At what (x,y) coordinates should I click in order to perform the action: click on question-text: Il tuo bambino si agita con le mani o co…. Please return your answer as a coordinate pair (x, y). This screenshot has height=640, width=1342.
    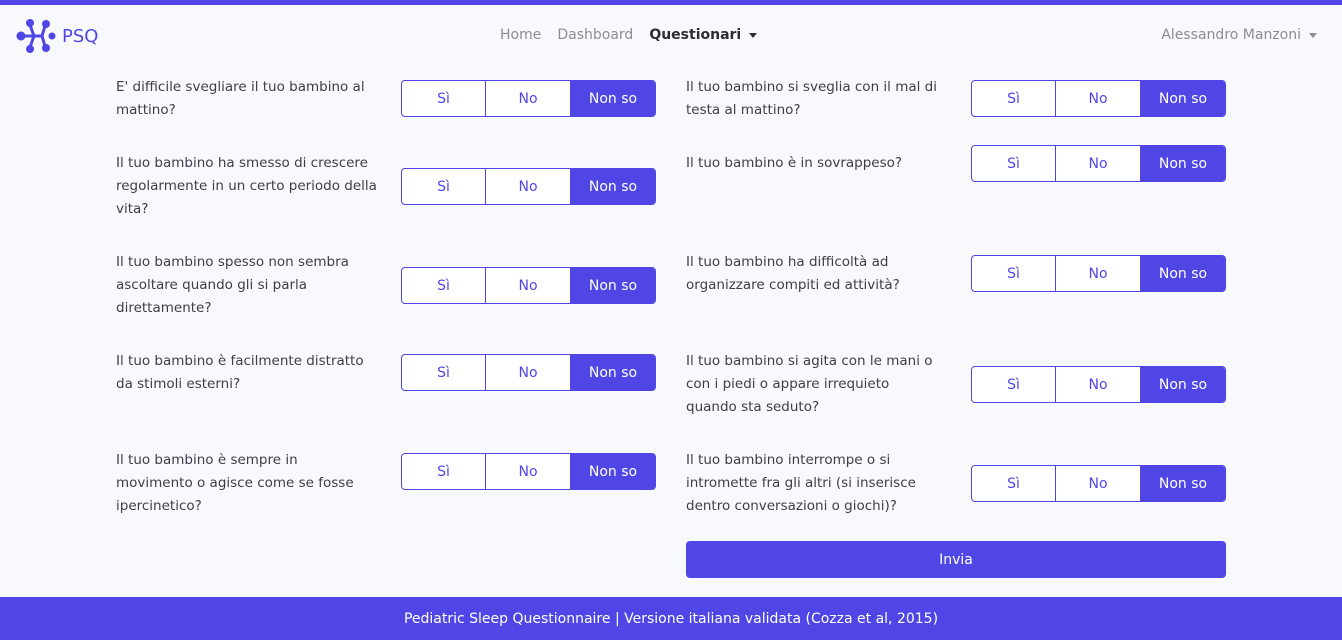
    Looking at the image, I should click on (809, 384).